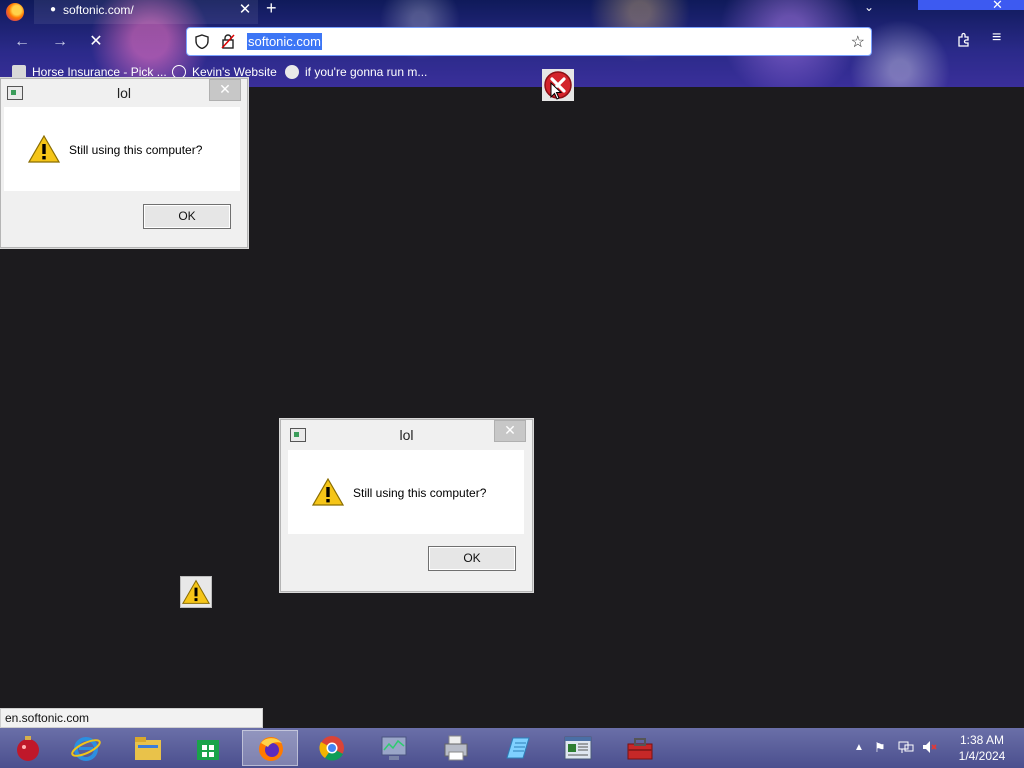 The image size is (1024, 768). Describe the element at coordinates (234, 72) in the screenshot. I see `bookmark-label: Kevin's Website` at that location.